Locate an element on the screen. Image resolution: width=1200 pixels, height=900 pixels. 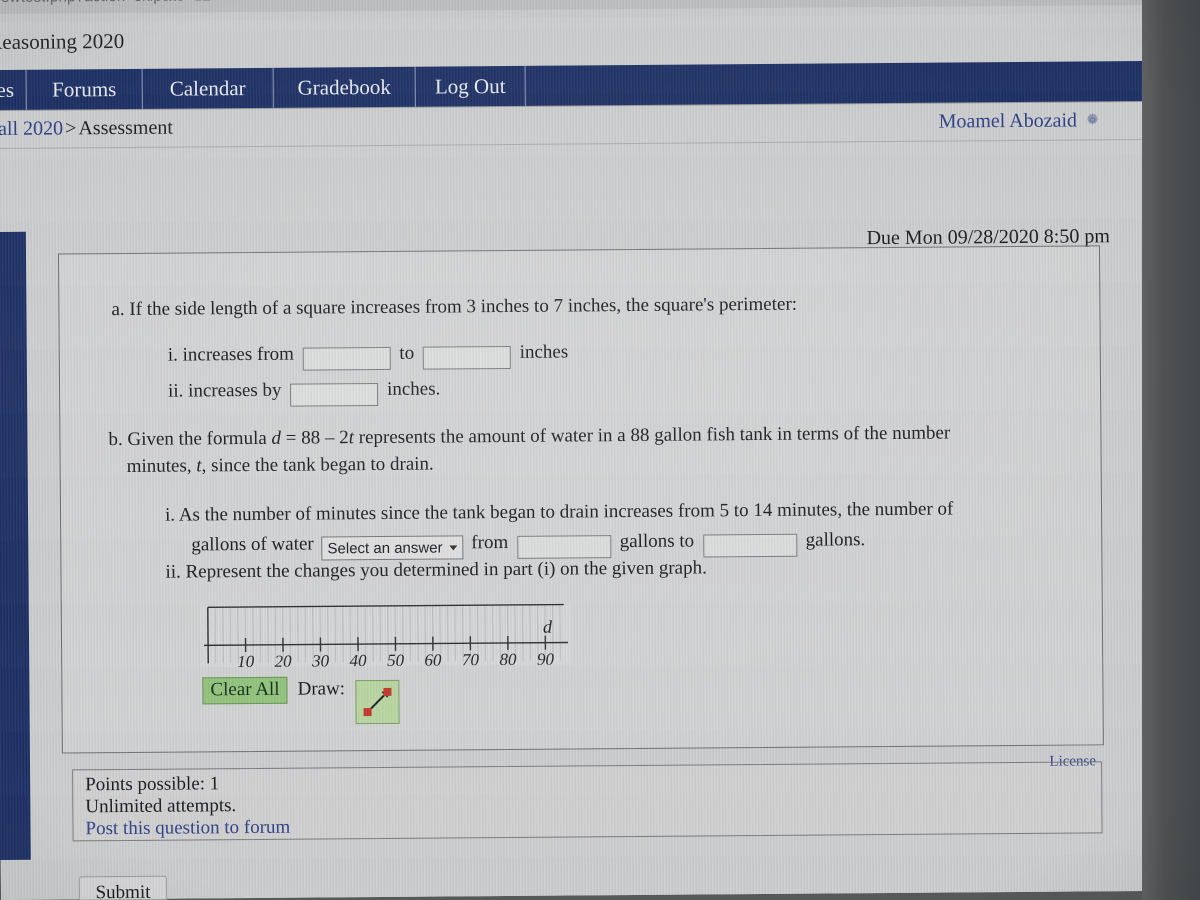
nav-item-logout: Log Out is located at coordinates (470, 86).